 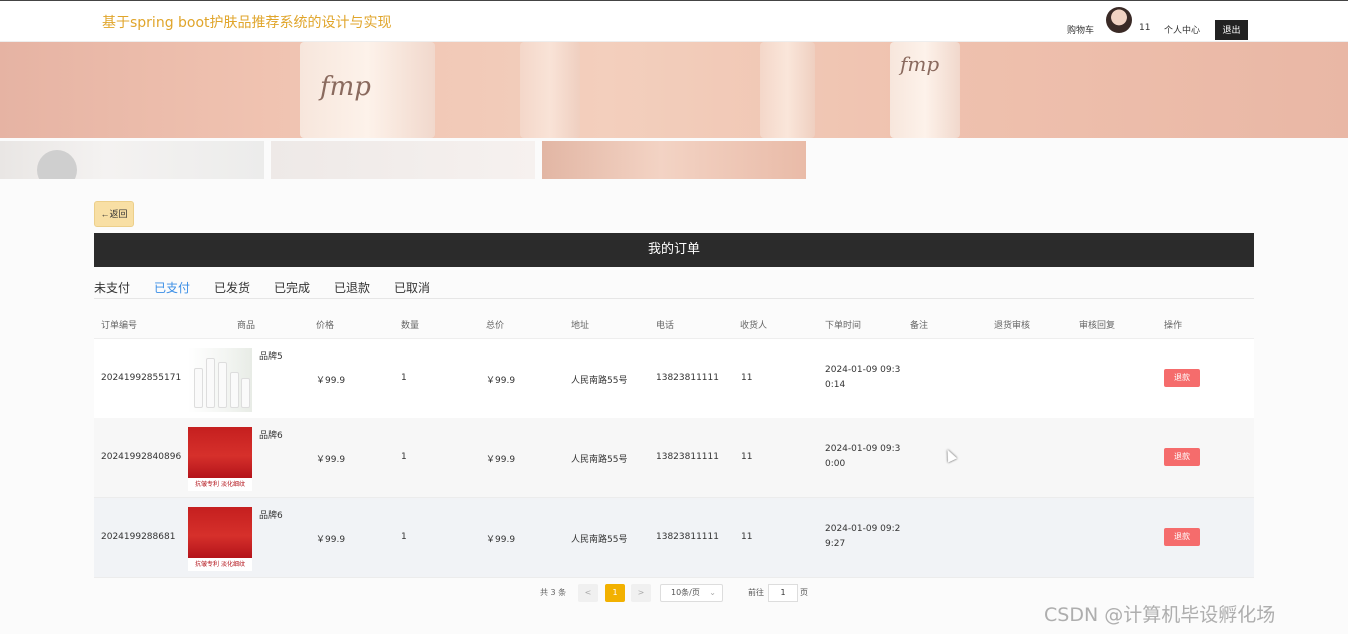 I want to click on page-size-select: 10条/页 ⌄, so click(x=691, y=593).